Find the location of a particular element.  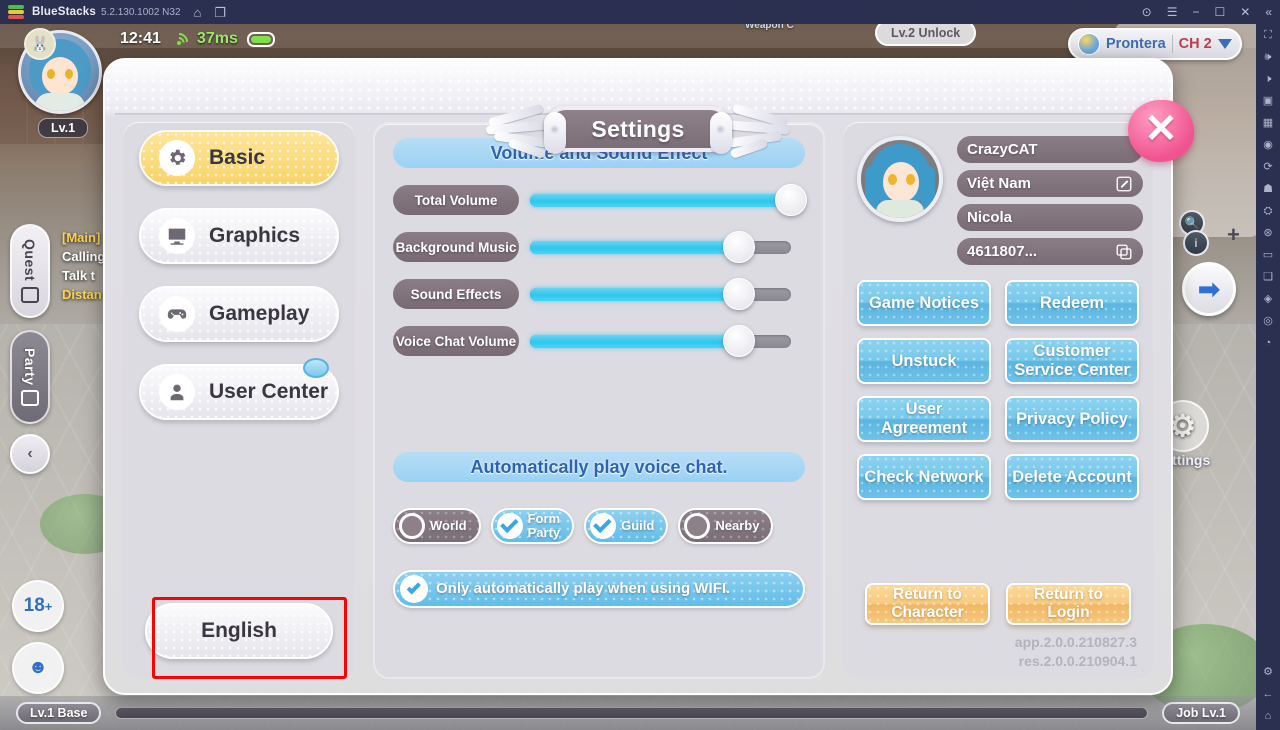

location-bar: Prontera CH 2 is located at coordinates (1155, 44).